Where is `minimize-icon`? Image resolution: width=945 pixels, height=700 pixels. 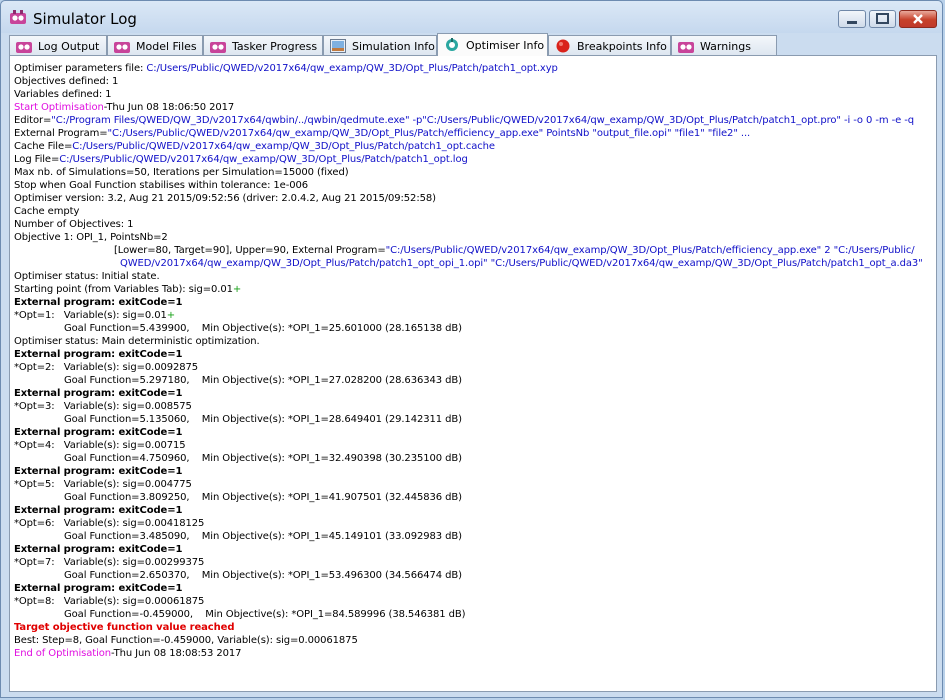 minimize-icon is located at coordinates (852, 22).